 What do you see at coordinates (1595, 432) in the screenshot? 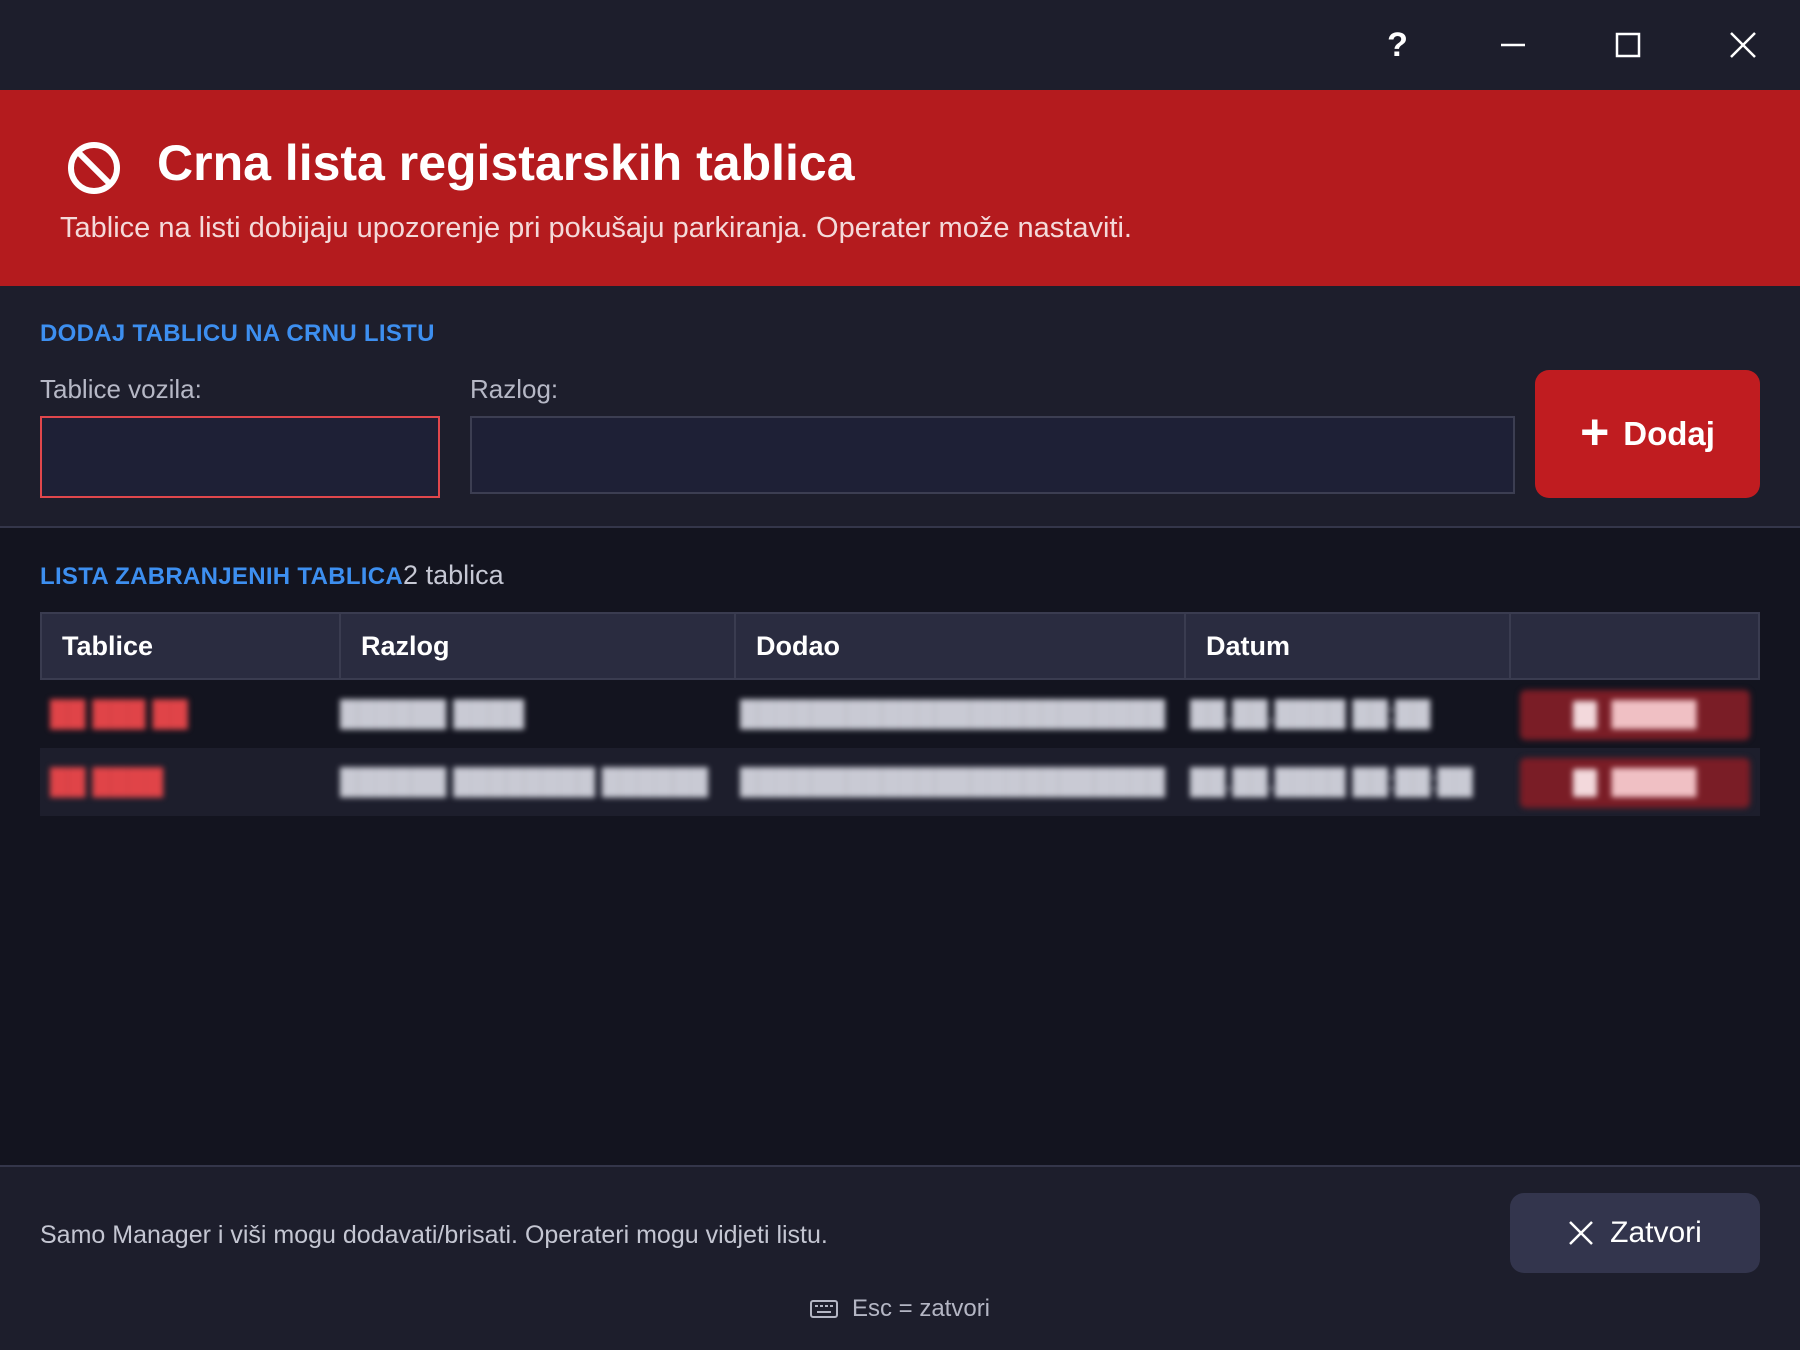
I see `plus-icon: +` at bounding box center [1595, 432].